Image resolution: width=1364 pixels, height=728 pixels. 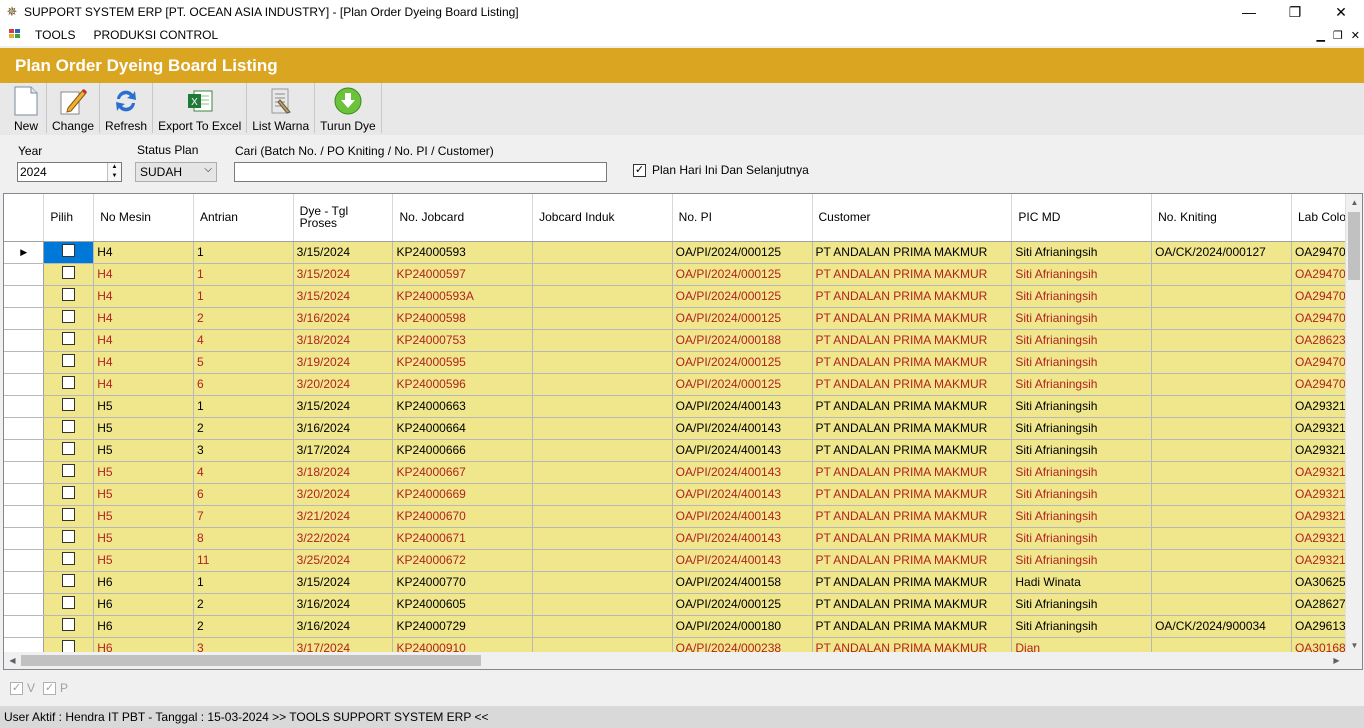 I want to click on horizontal-scroll-thumb, so click(x=251, y=660).